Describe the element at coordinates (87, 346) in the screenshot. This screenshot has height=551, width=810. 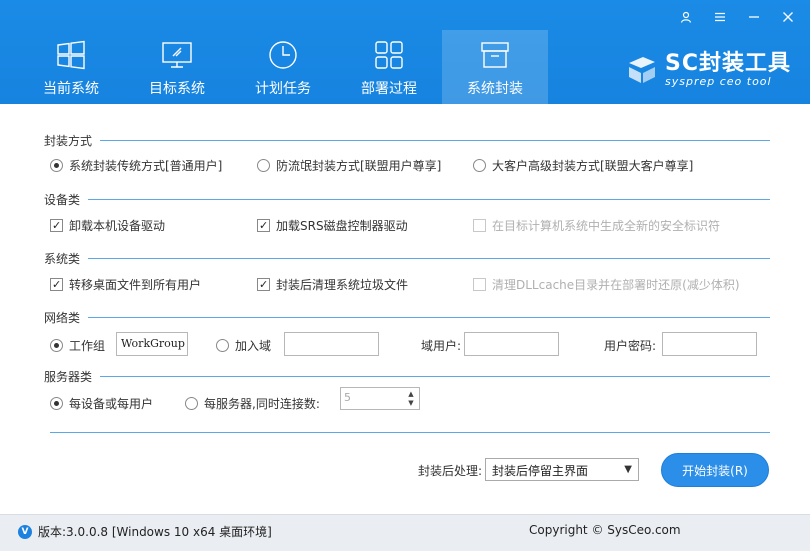
I see `radio-label: 工作组` at that location.